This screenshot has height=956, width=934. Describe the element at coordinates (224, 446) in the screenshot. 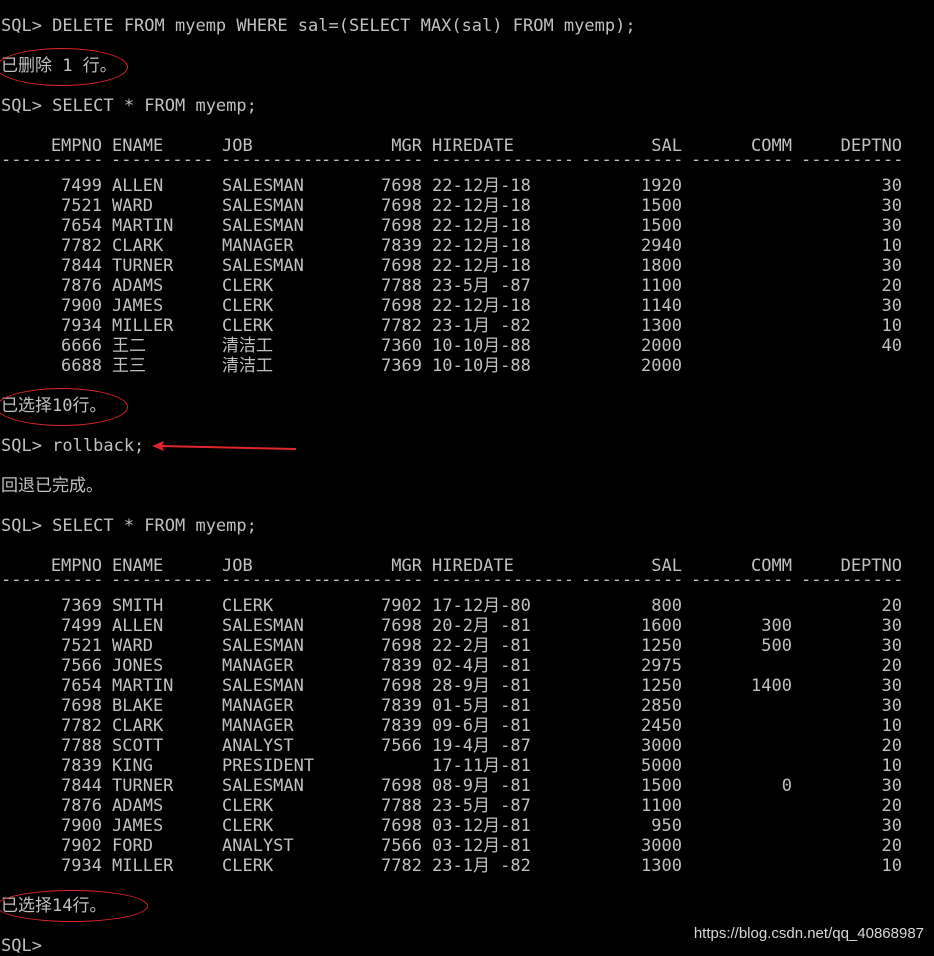

I see `annotation-arrow-icon` at that location.